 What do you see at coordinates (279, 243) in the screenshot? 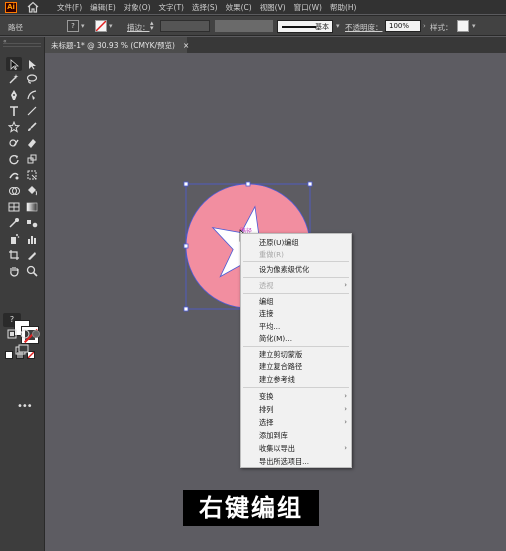
I see `context-menu-item: 还原(U)编组` at bounding box center [279, 243].